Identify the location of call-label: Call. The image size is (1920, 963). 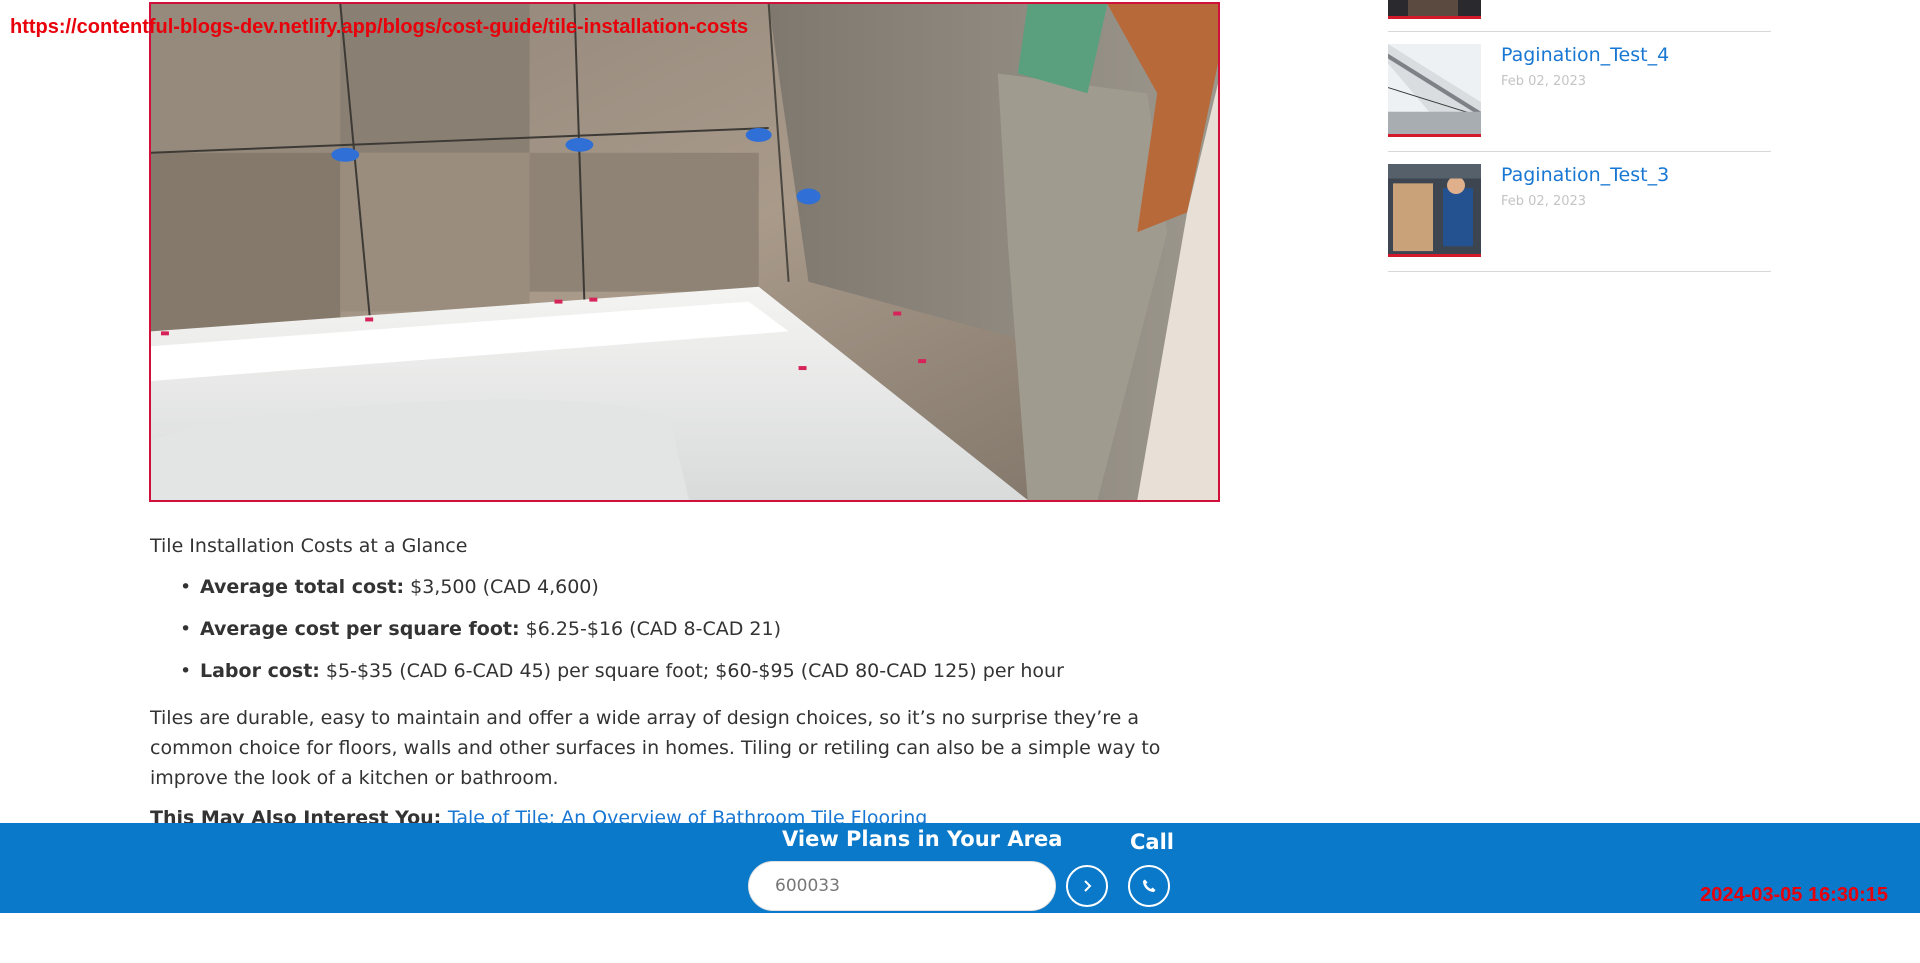
(1152, 842).